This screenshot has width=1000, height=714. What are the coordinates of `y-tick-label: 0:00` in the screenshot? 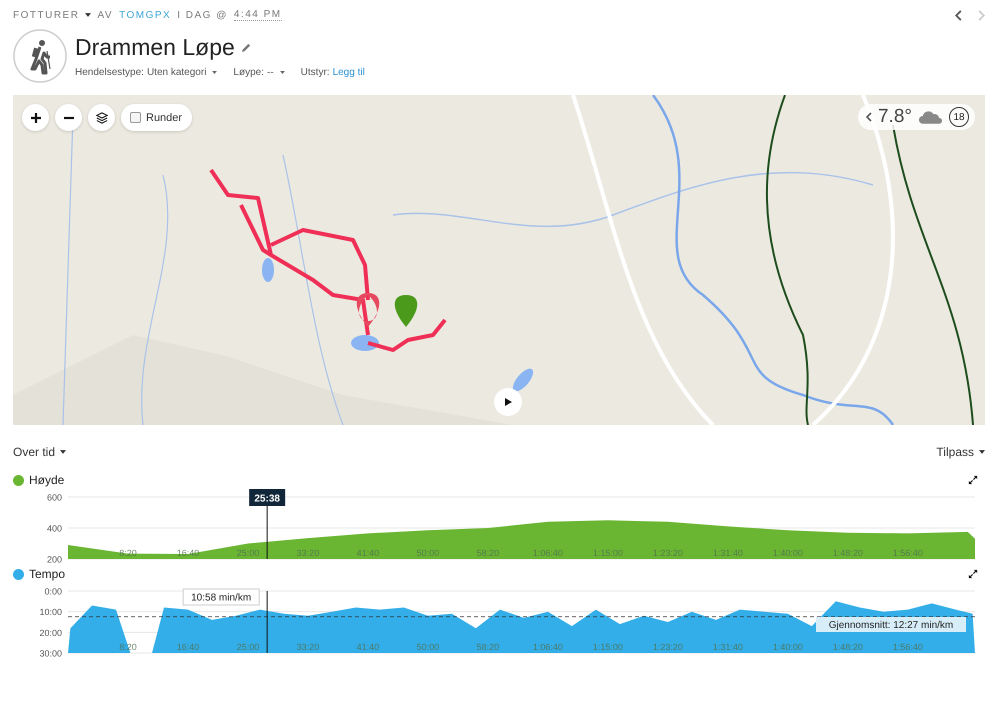 It's located at (53, 591).